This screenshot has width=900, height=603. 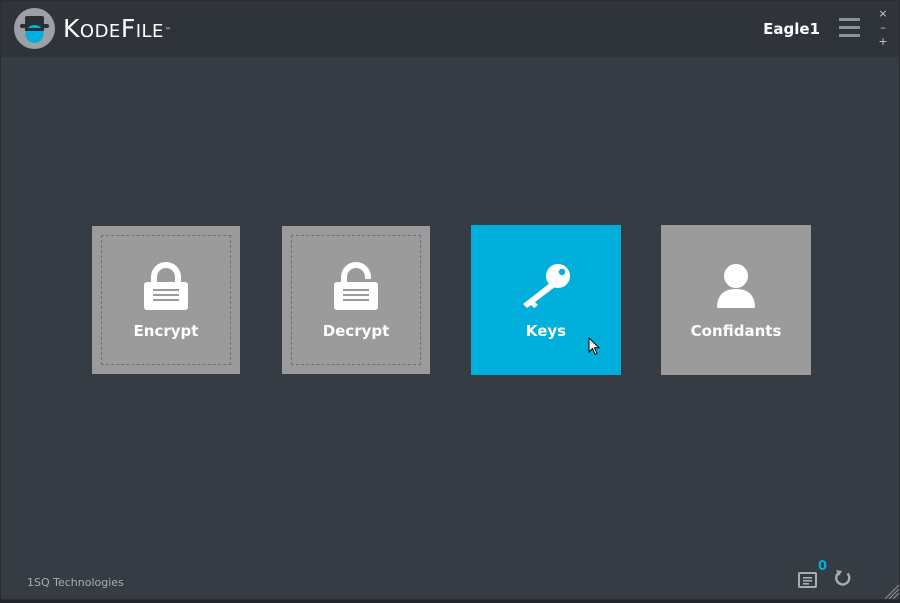 What do you see at coordinates (75, 582) in the screenshot?
I see `company-name: 1SQ Technologies` at bounding box center [75, 582].